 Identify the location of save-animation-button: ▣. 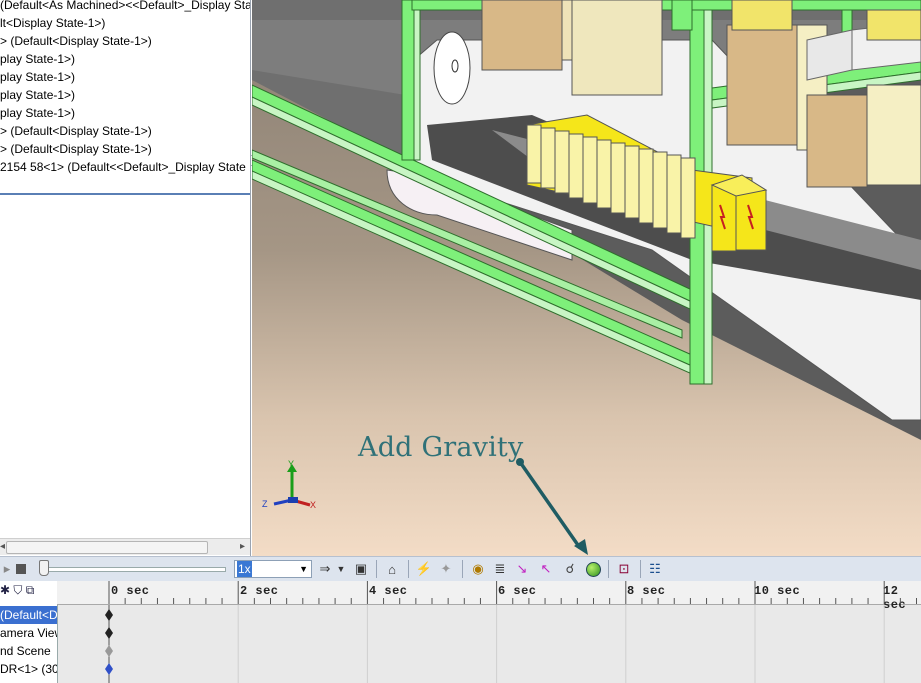
(361, 569).